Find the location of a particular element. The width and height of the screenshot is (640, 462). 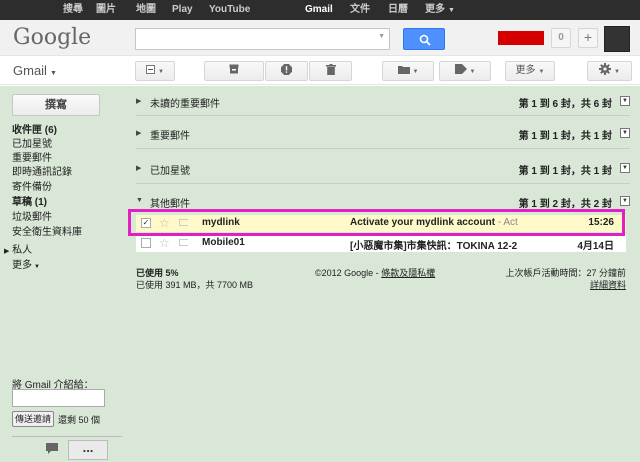

mail-checkbox is located at coordinates (146, 243).